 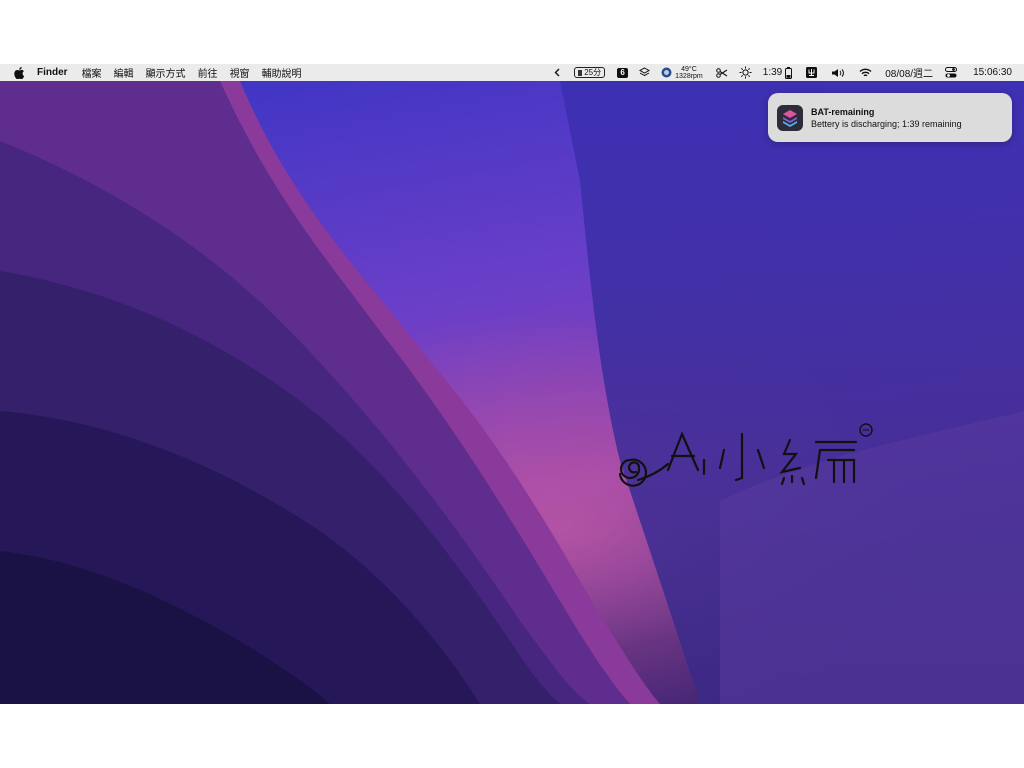 I want to click on menu-view: 顯示方式, so click(x=166, y=72).